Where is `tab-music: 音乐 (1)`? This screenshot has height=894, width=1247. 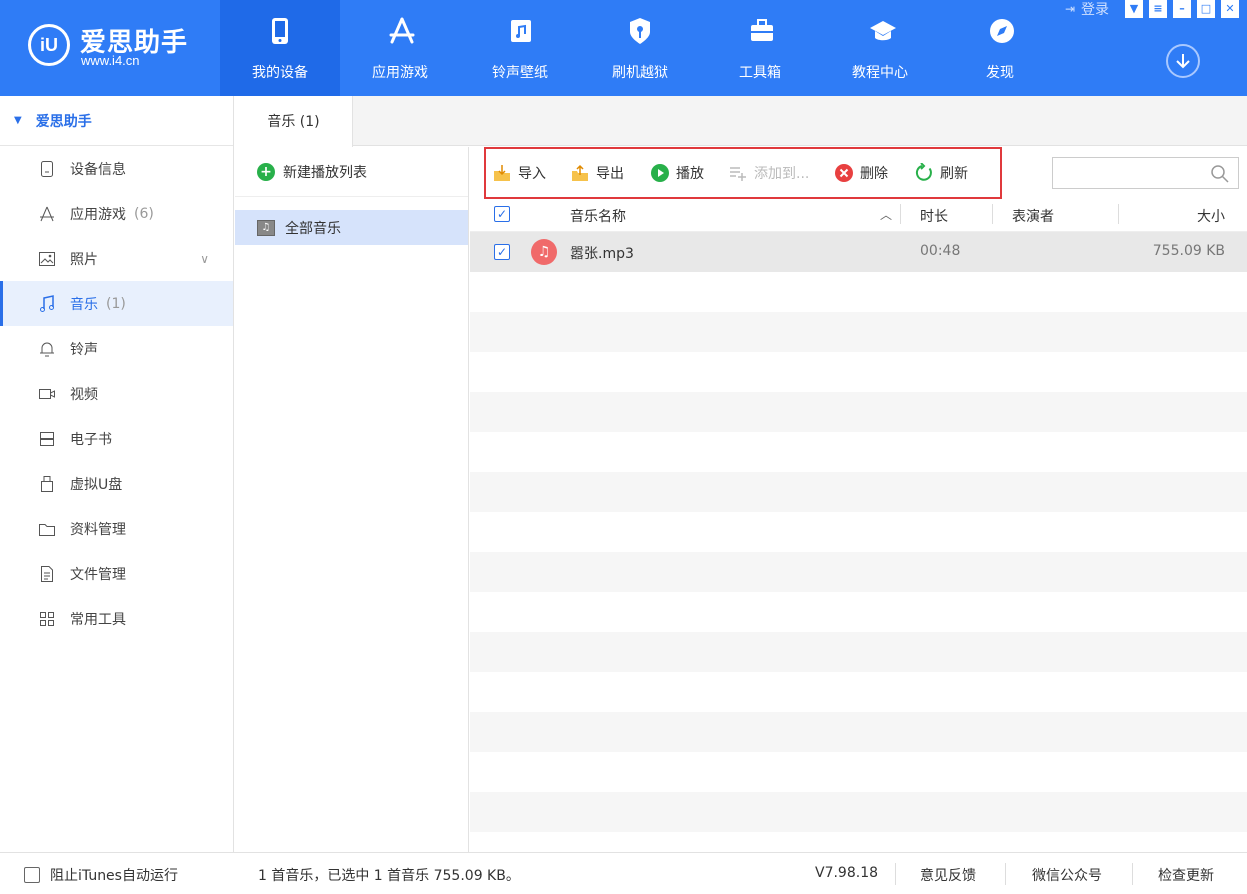 tab-music: 音乐 (1) is located at coordinates (294, 121).